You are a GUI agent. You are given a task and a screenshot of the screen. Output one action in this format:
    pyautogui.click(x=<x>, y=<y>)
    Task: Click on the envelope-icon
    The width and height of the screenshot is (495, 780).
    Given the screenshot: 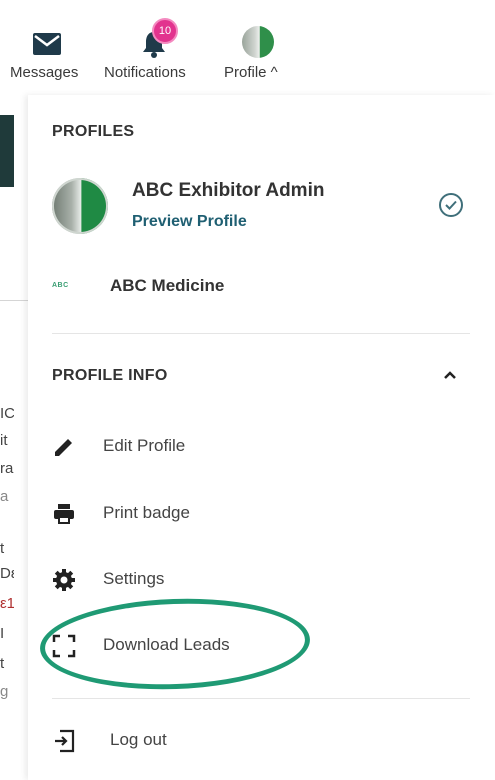 What is the action you would take?
    pyautogui.click(x=47, y=46)
    